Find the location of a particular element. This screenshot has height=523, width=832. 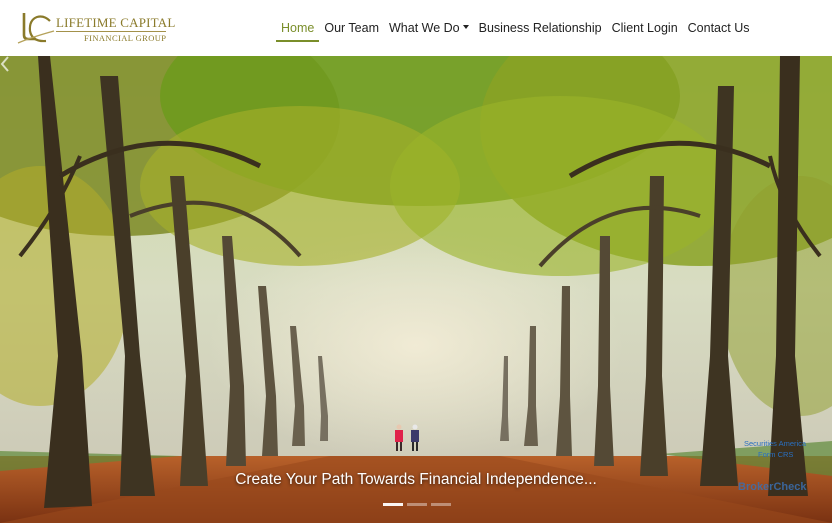

nav-contact-us-label: Contact Us is located at coordinates (718, 28).